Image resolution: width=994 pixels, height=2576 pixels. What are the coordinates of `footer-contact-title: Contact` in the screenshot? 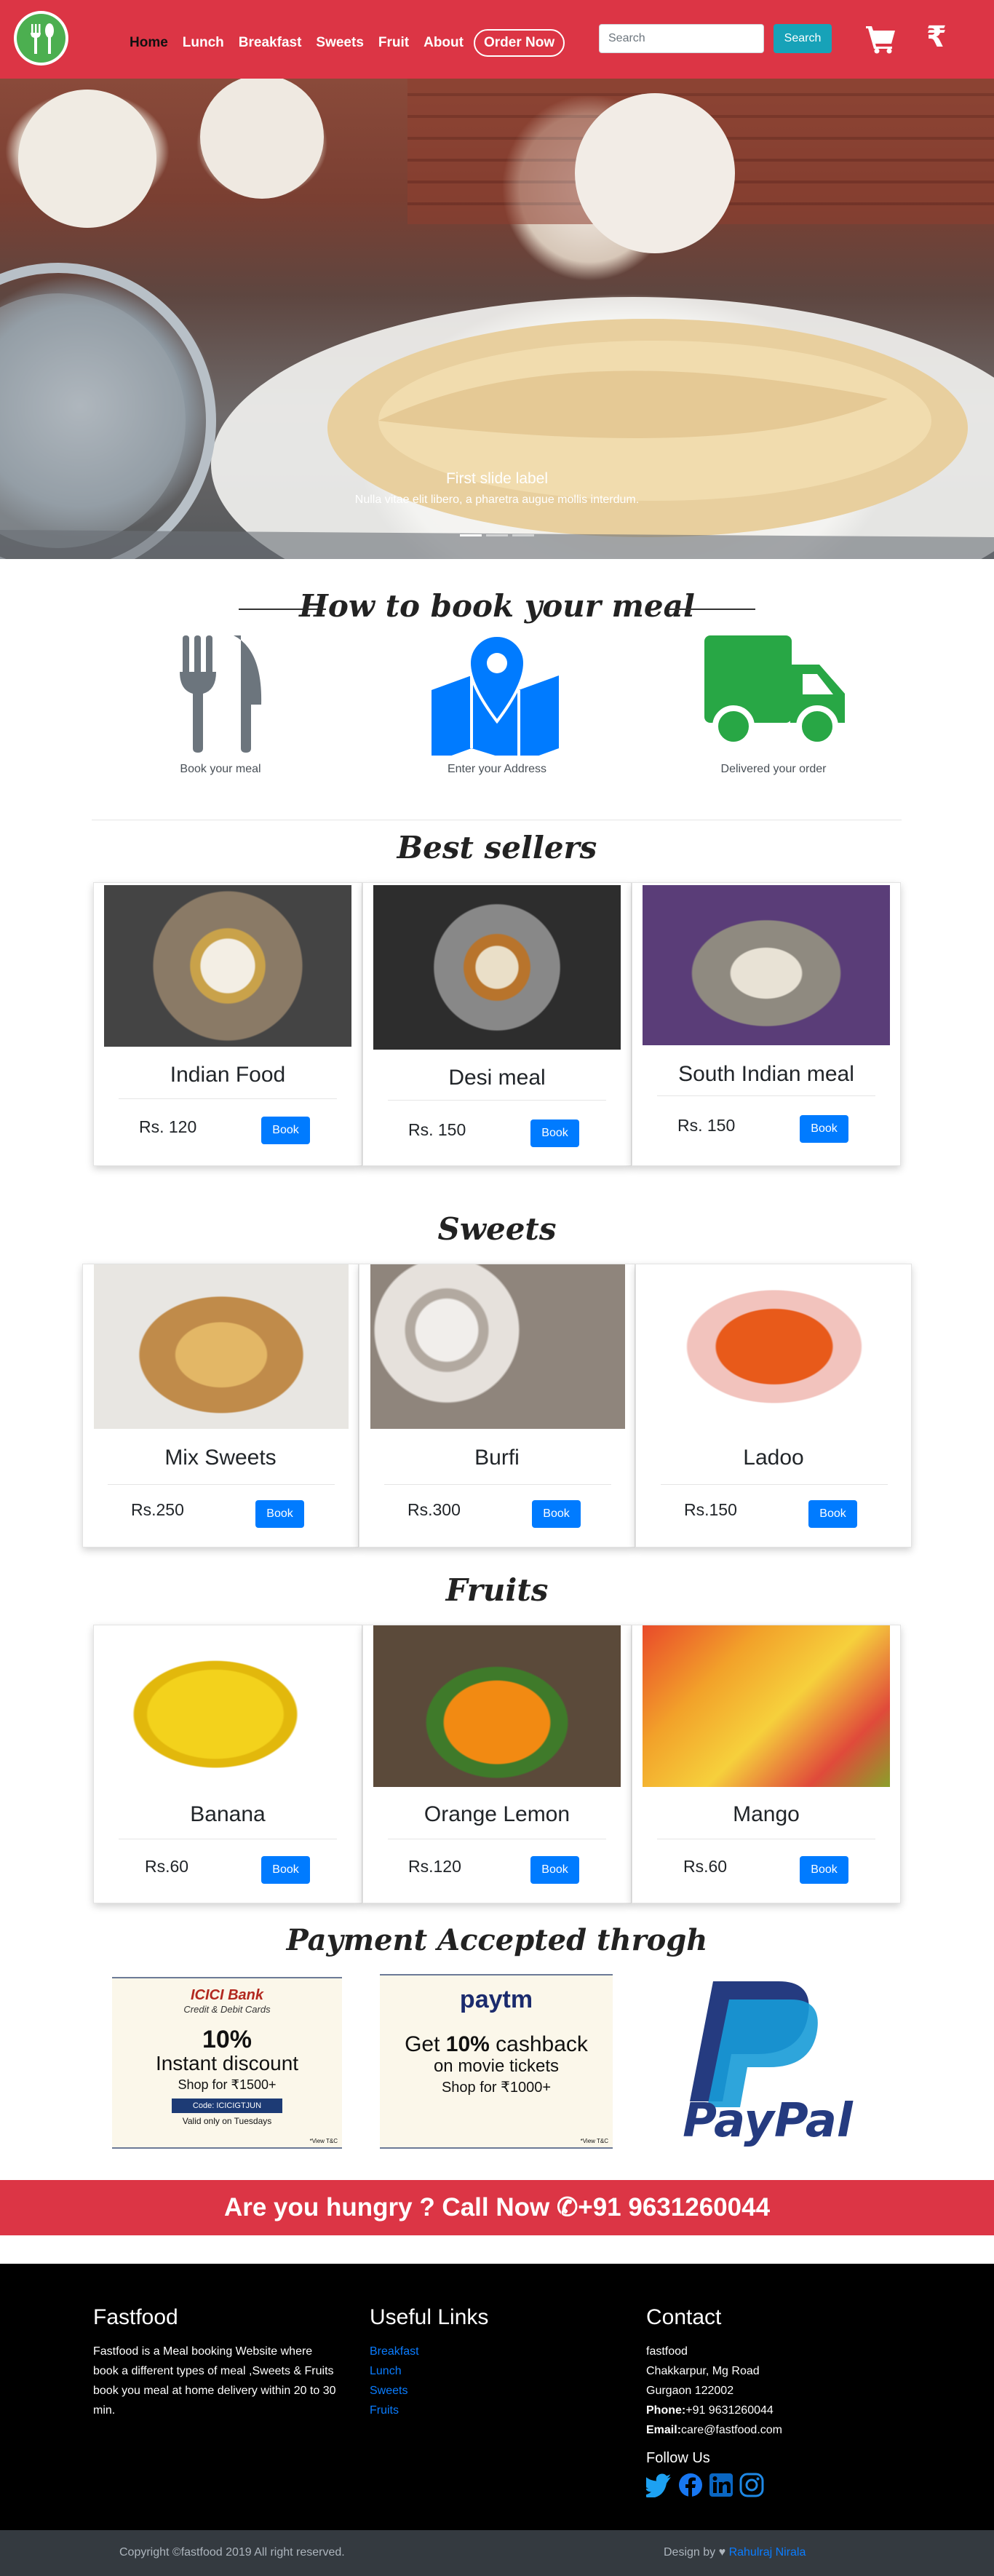 It's located at (684, 2317).